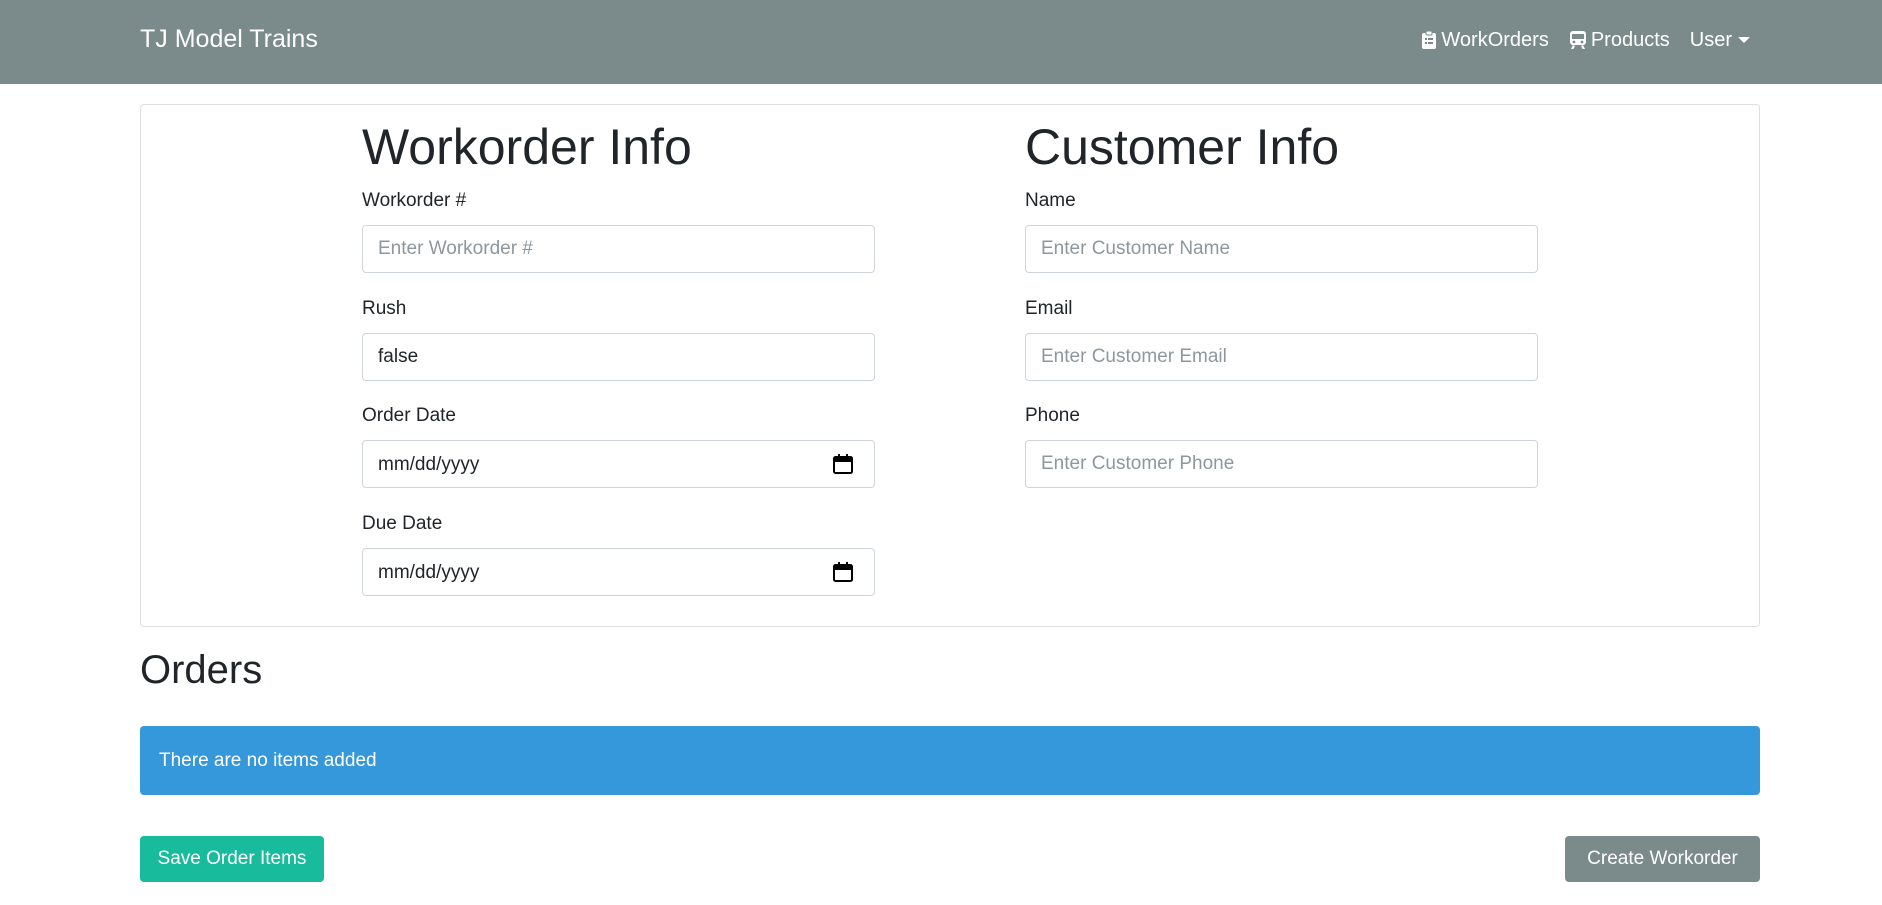  I want to click on customer-email-input, so click(1281, 357).